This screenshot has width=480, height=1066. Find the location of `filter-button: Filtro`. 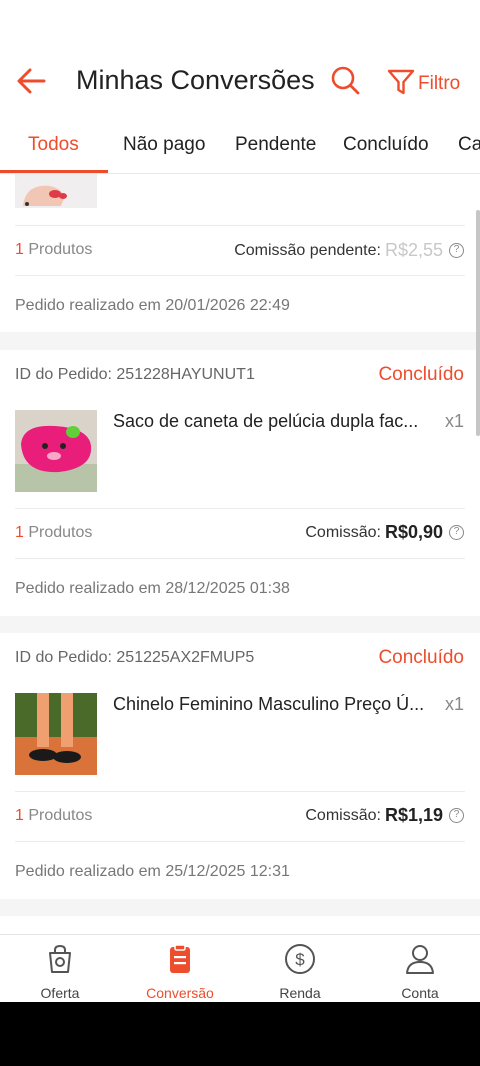

filter-button: Filtro is located at coordinates (423, 82).